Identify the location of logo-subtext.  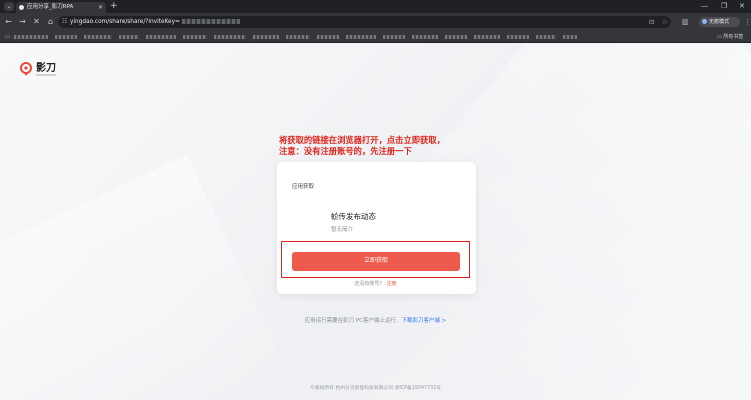
(46, 75).